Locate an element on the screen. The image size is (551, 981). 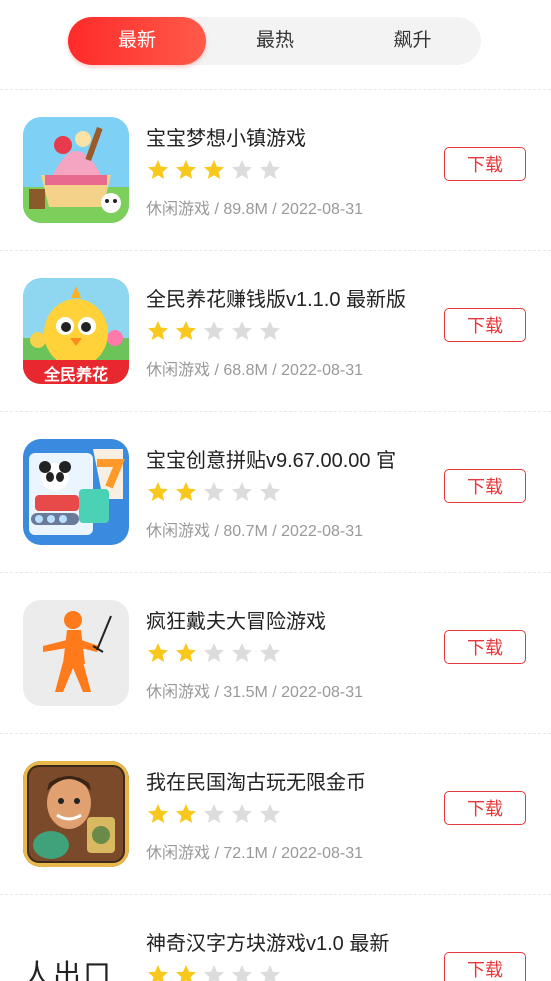
chinese-character-blocks-icon: 人出口 is located at coordinates (76, 967).